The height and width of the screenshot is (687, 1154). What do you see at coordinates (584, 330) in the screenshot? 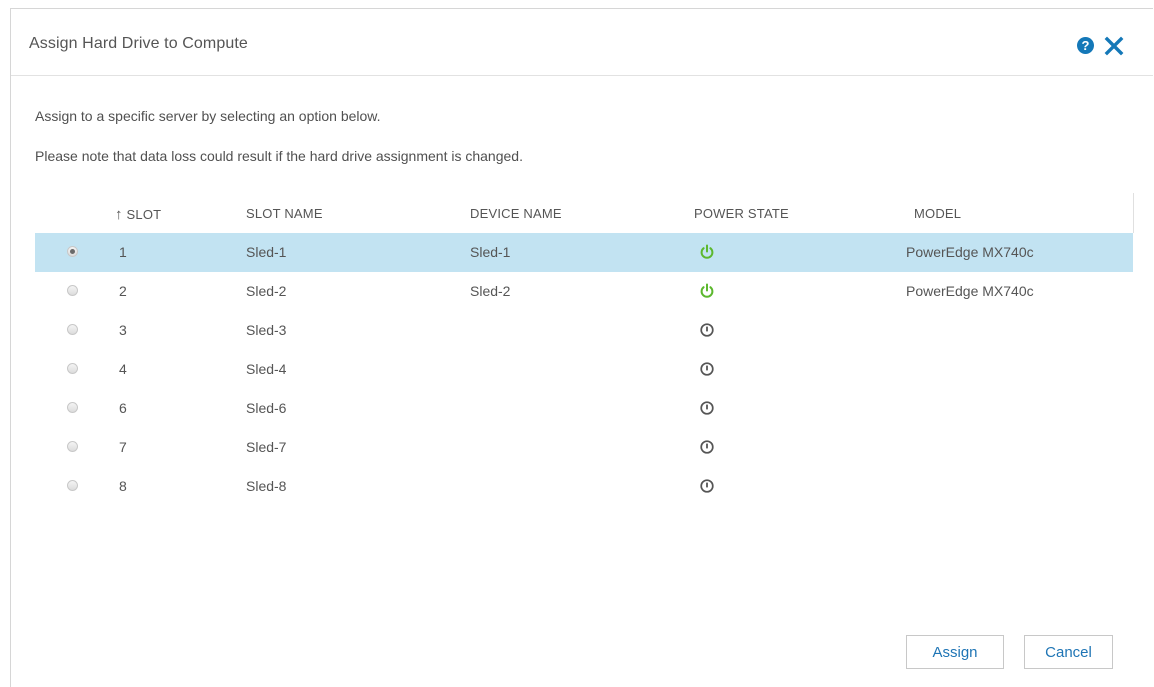
I see `table-row: 3 Sled-3` at bounding box center [584, 330].